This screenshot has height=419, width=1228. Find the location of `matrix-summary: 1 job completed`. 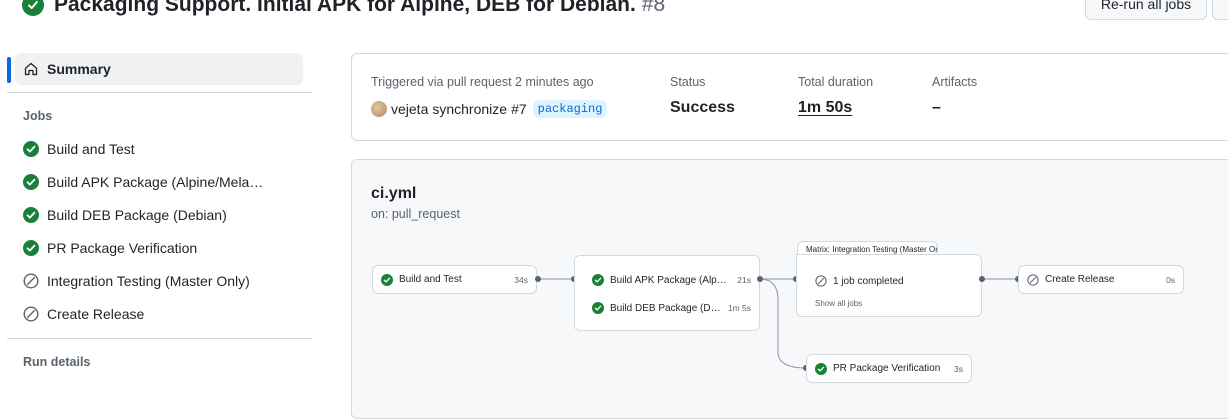

matrix-summary: 1 job completed is located at coordinates (868, 281).